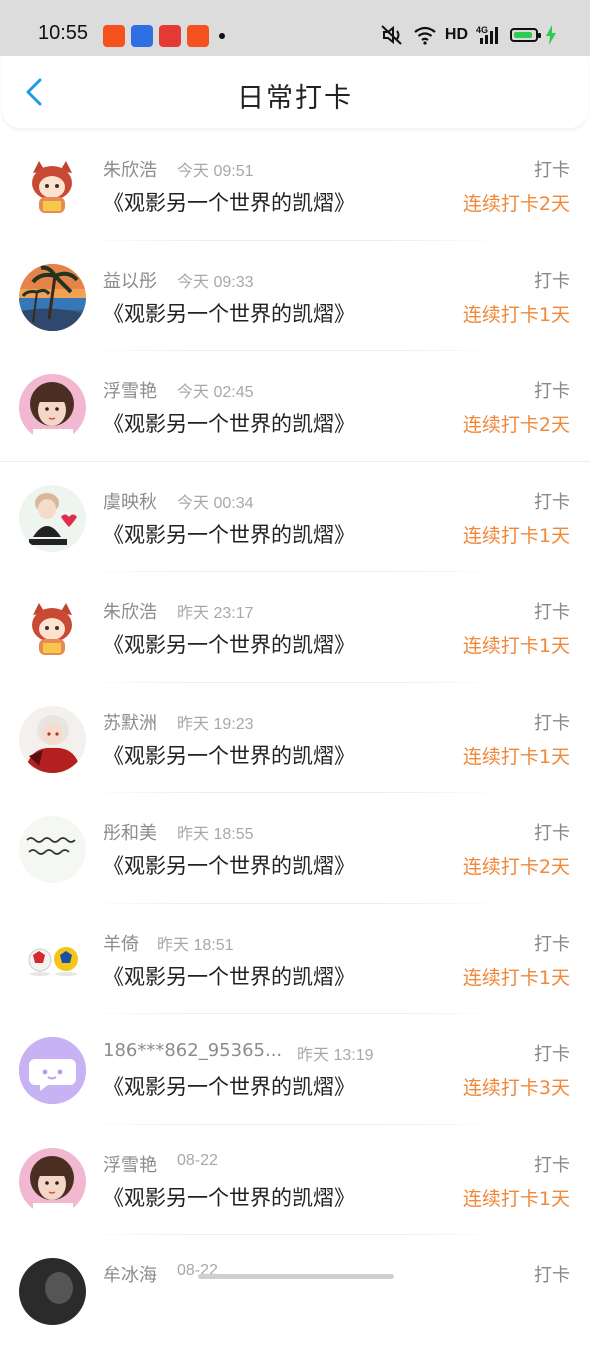 This screenshot has width=590, height=1346. I want to click on mute-icon, so click(391, 35).